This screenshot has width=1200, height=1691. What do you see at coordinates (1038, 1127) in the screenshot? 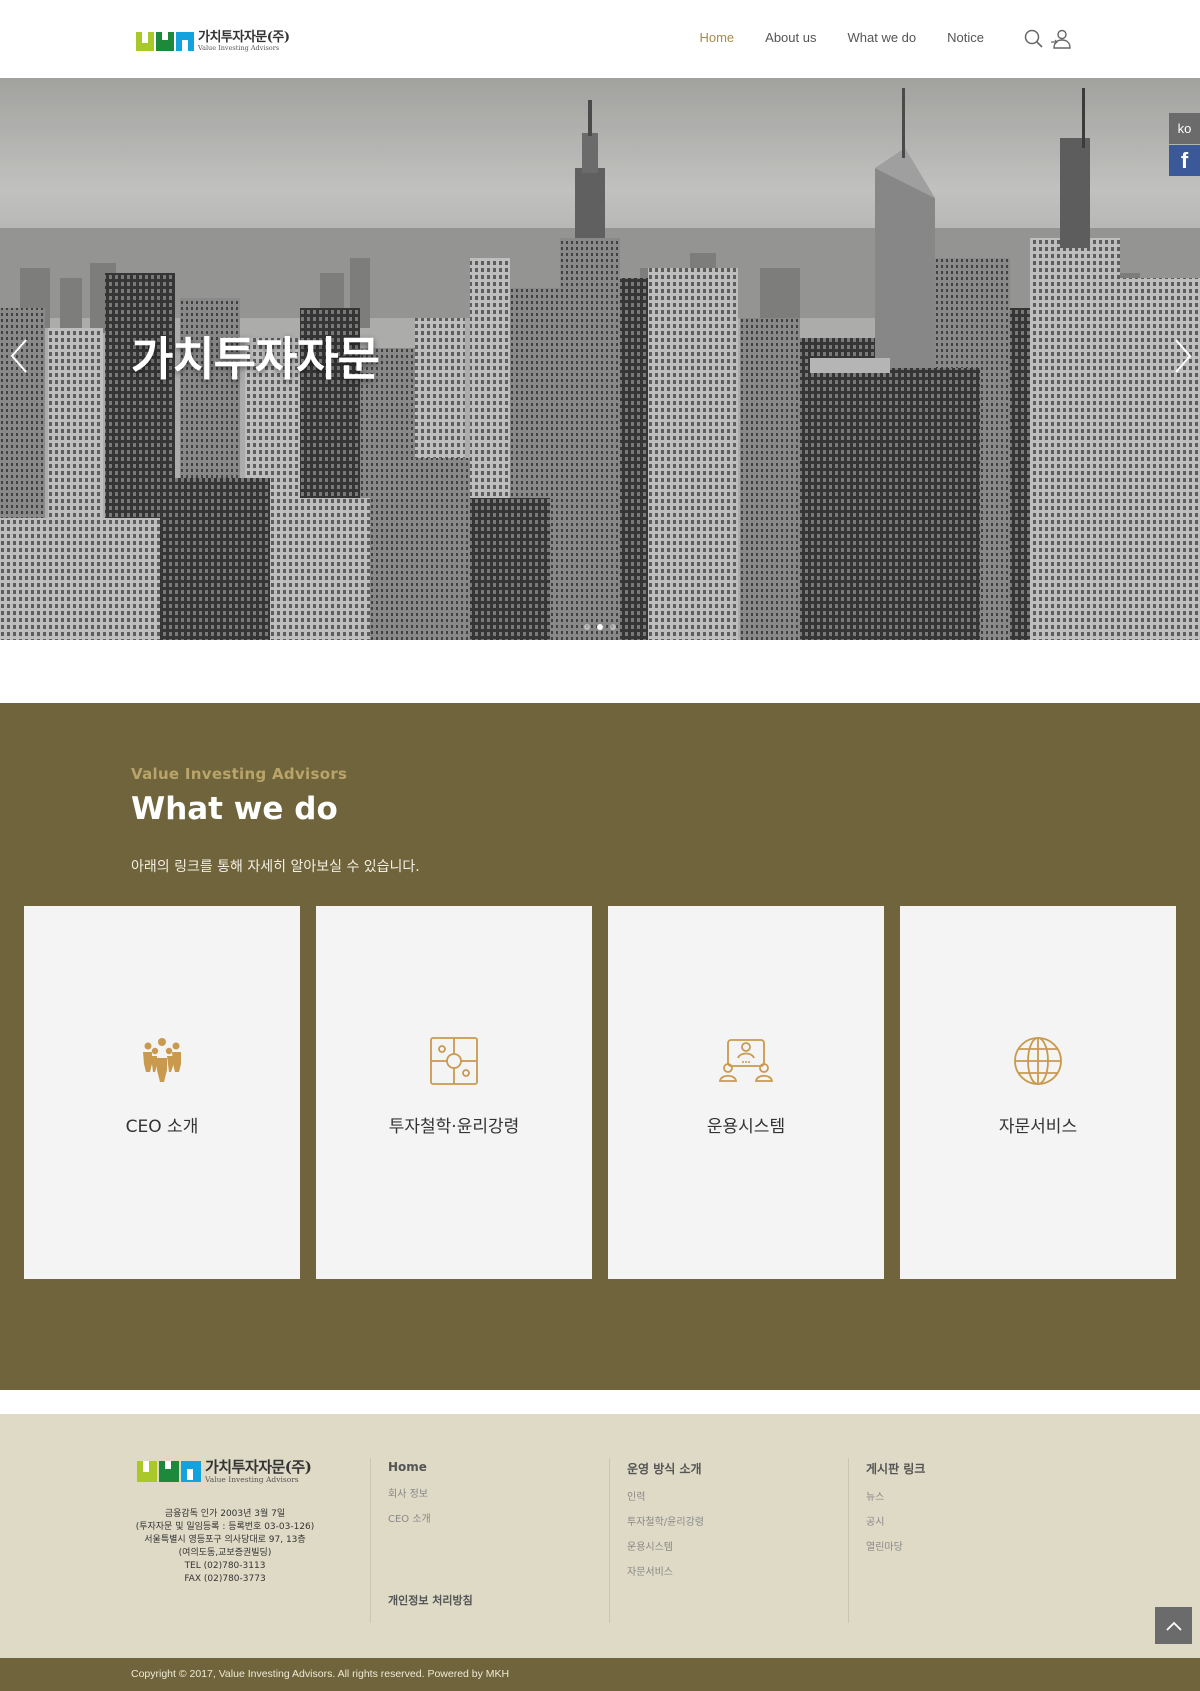
I see `card-label: 자문서비스` at bounding box center [1038, 1127].